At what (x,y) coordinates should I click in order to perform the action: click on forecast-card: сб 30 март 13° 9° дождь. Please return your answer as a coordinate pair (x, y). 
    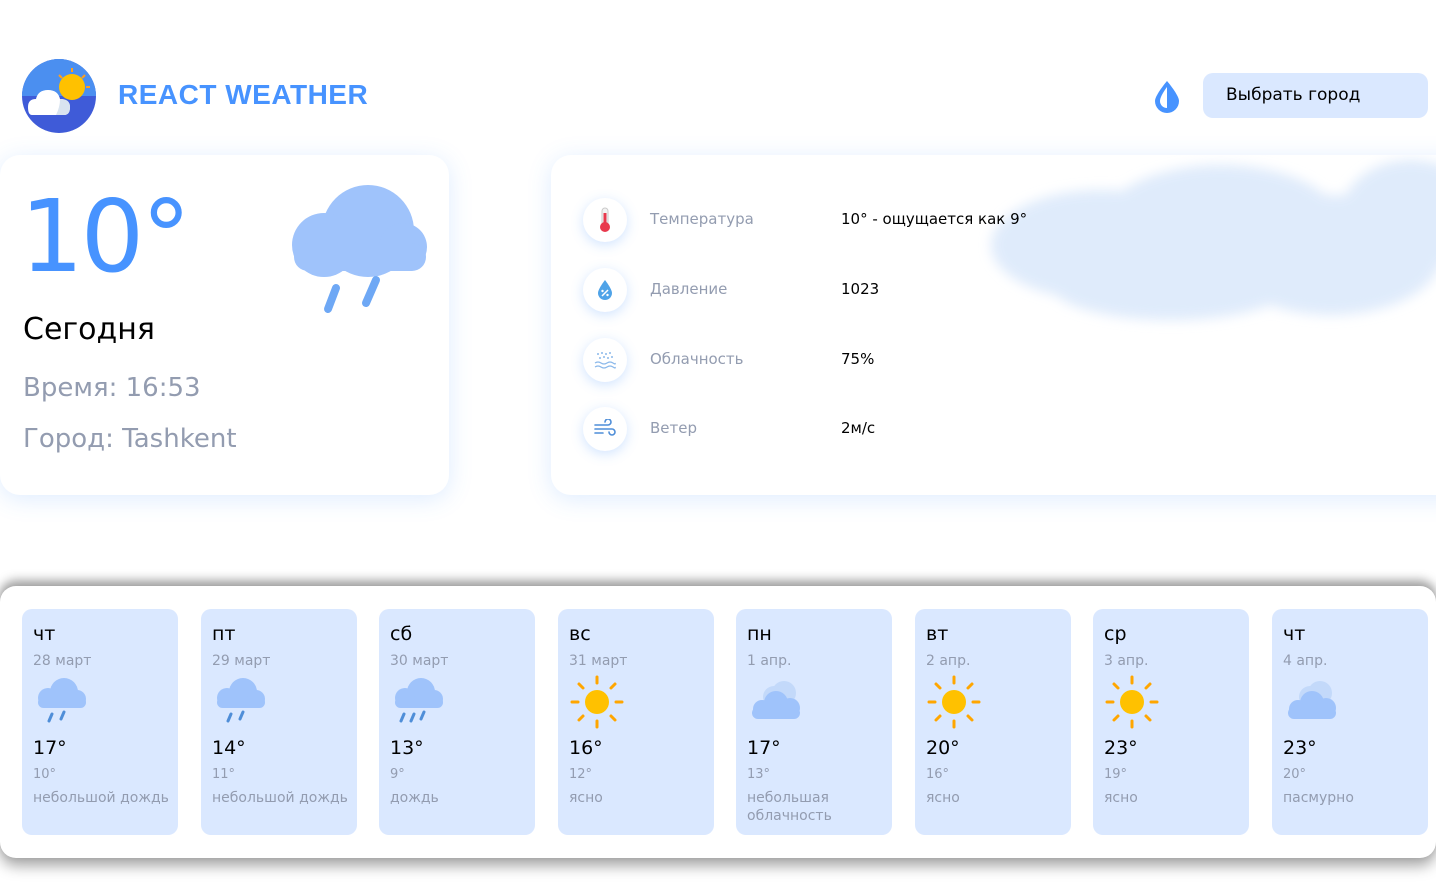
    Looking at the image, I should click on (457, 722).